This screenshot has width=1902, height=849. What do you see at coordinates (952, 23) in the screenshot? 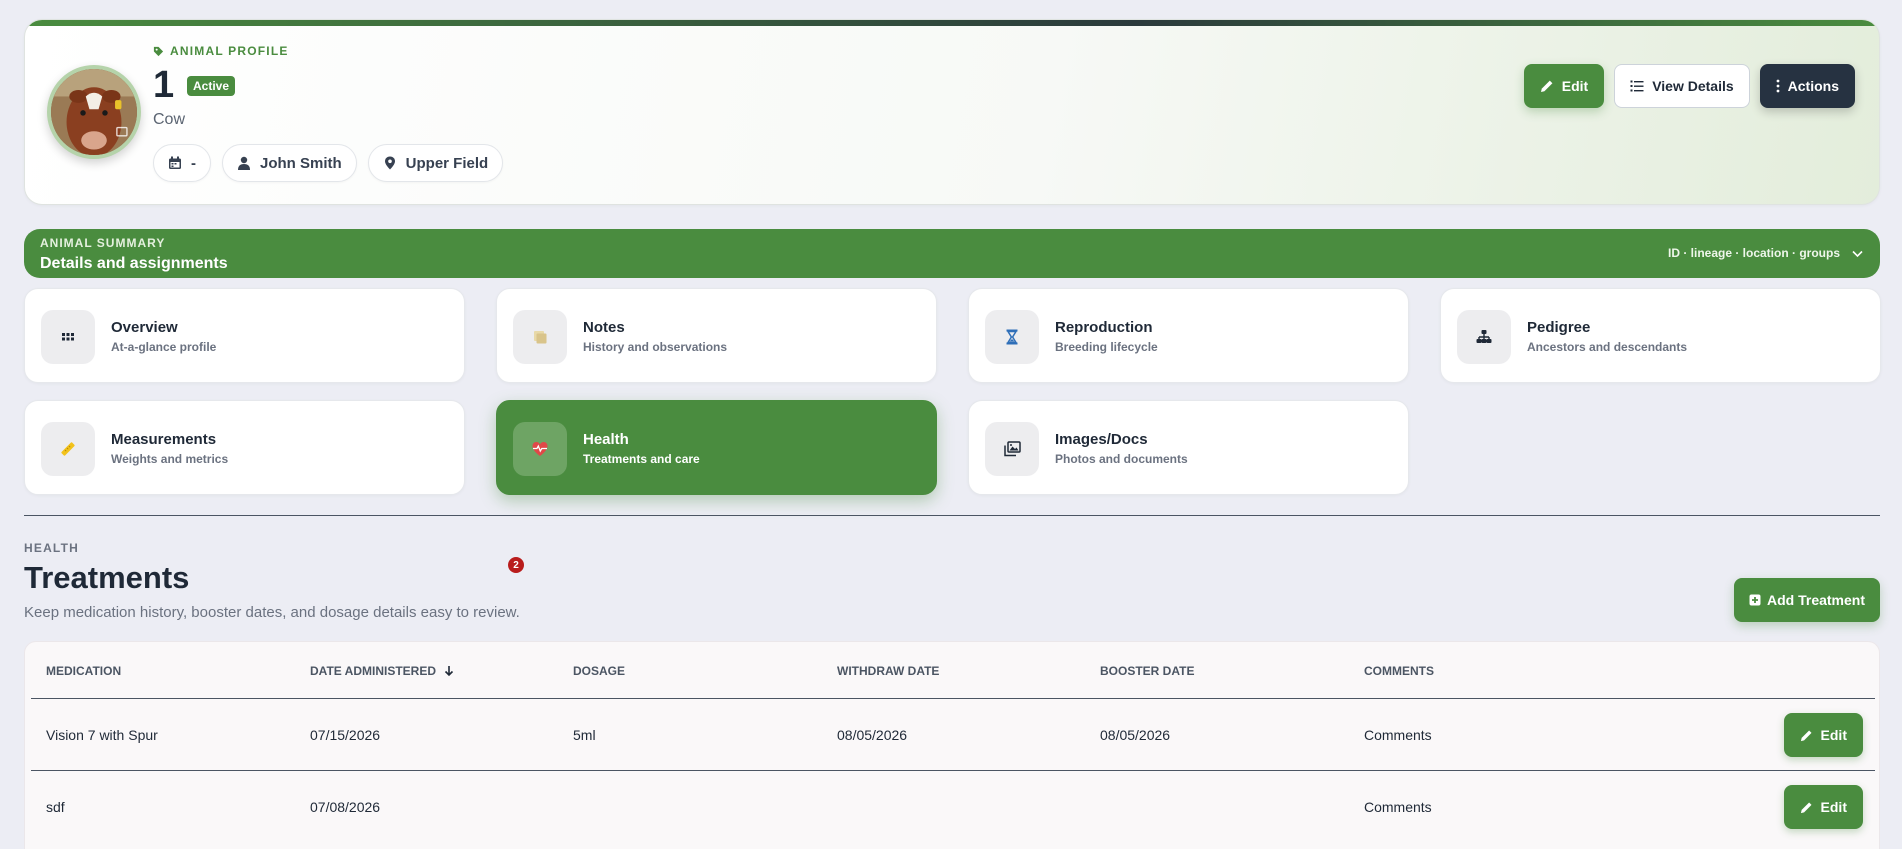
I see `profile-accent-bar` at bounding box center [952, 23].